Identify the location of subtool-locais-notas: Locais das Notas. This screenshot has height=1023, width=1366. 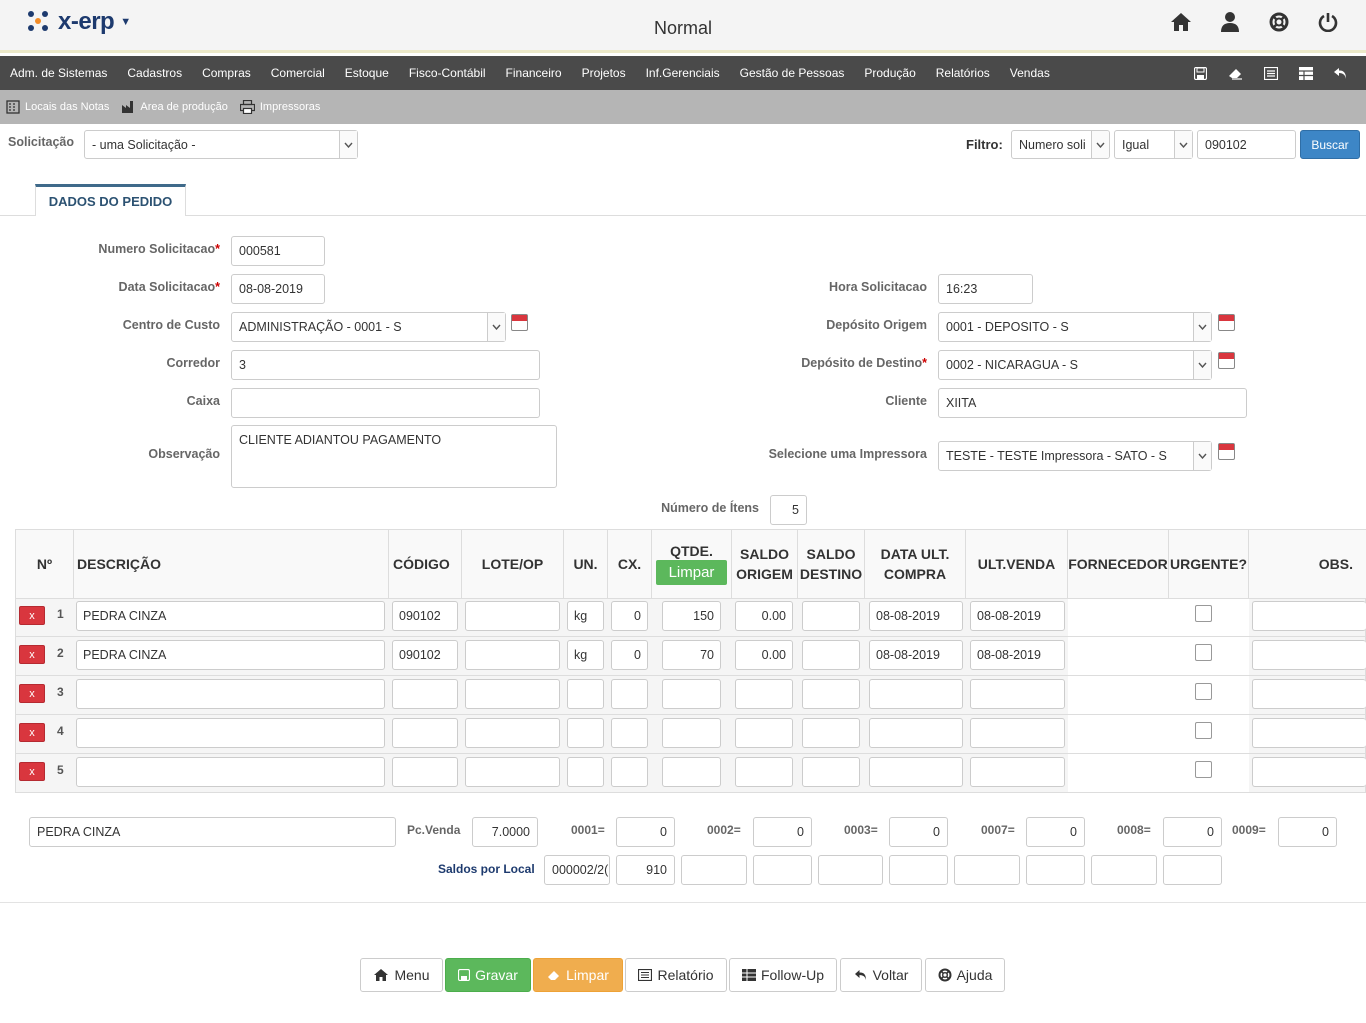
(57, 107).